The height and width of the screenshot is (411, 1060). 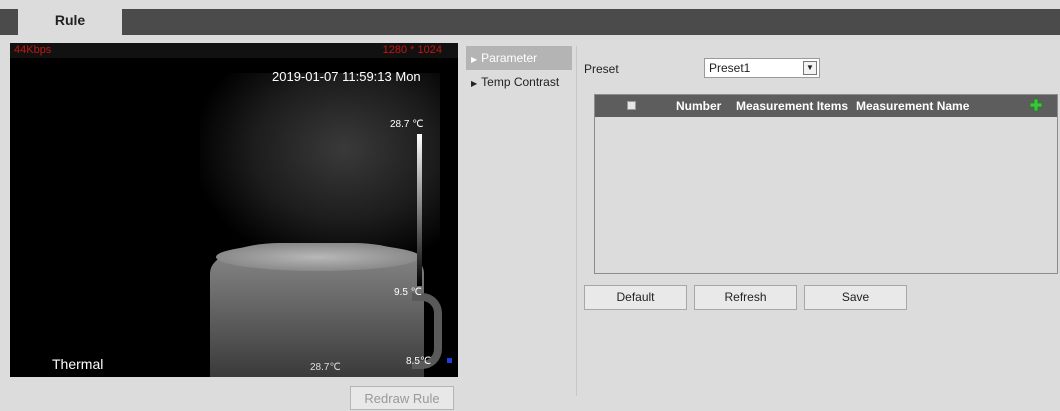 What do you see at coordinates (792, 106) in the screenshot?
I see `column-measurement-items: Measurement Items` at bounding box center [792, 106].